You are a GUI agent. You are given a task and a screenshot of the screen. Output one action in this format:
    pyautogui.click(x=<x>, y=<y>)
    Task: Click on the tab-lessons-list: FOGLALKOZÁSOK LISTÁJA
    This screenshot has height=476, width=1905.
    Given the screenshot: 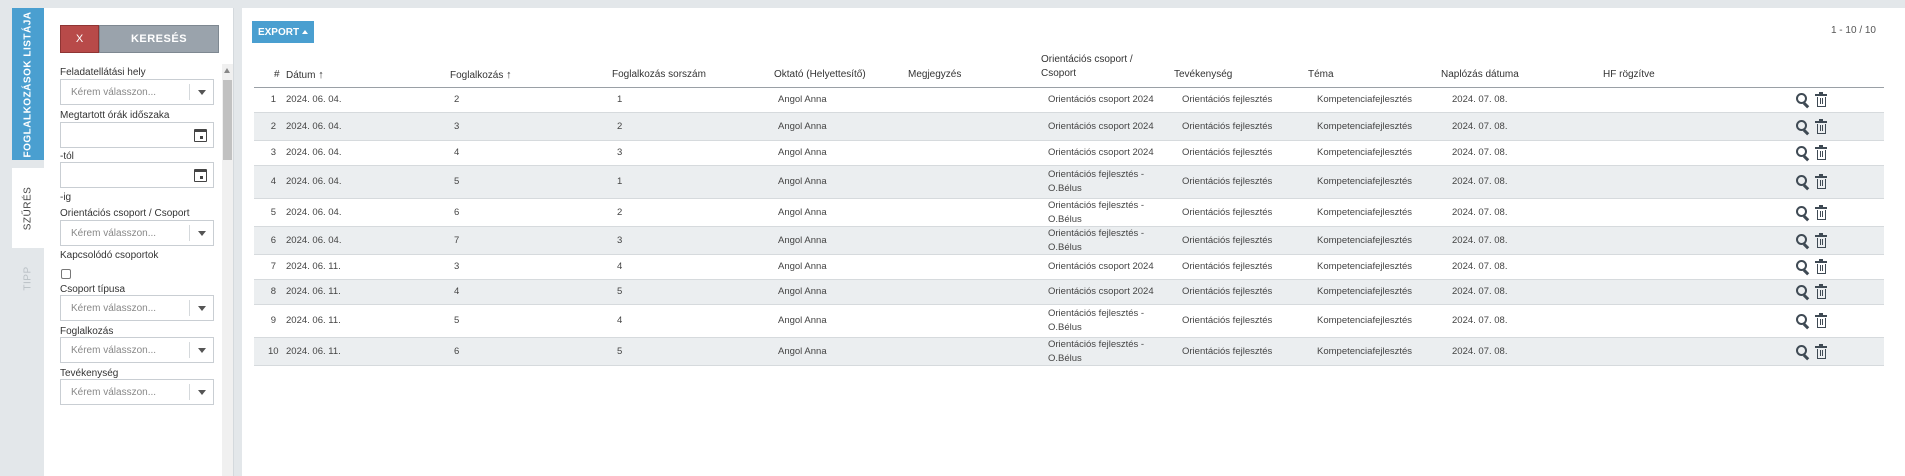 What is the action you would take?
    pyautogui.click(x=28, y=84)
    